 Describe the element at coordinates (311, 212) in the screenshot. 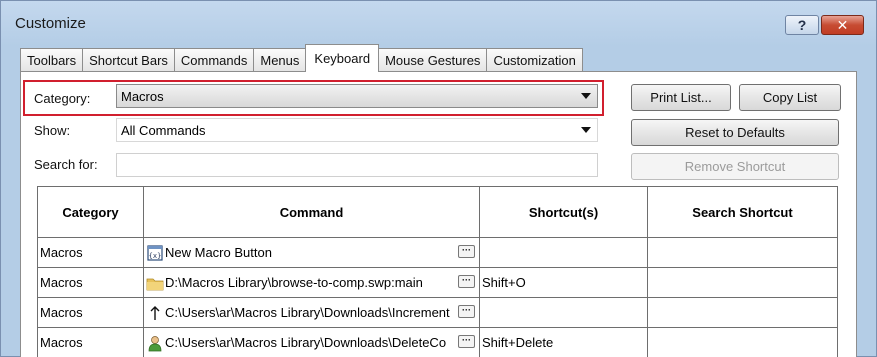

I see `column-header-command: Command` at that location.